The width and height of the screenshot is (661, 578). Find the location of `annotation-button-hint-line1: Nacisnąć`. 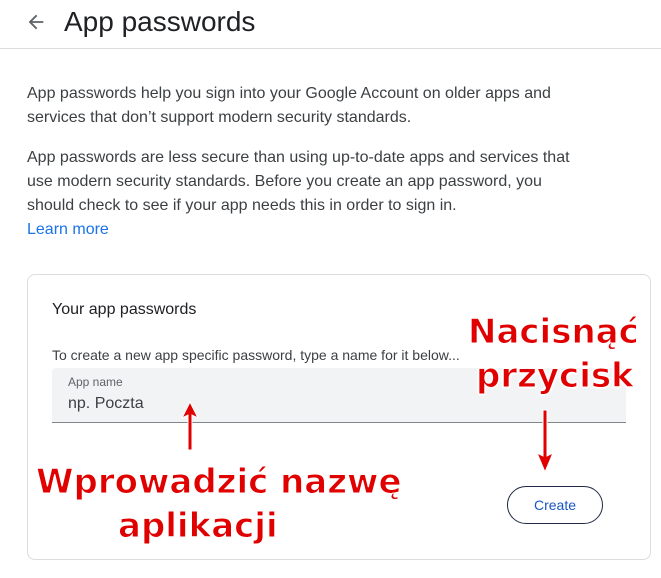

annotation-button-hint-line1: Nacisnąć is located at coordinates (554, 332).